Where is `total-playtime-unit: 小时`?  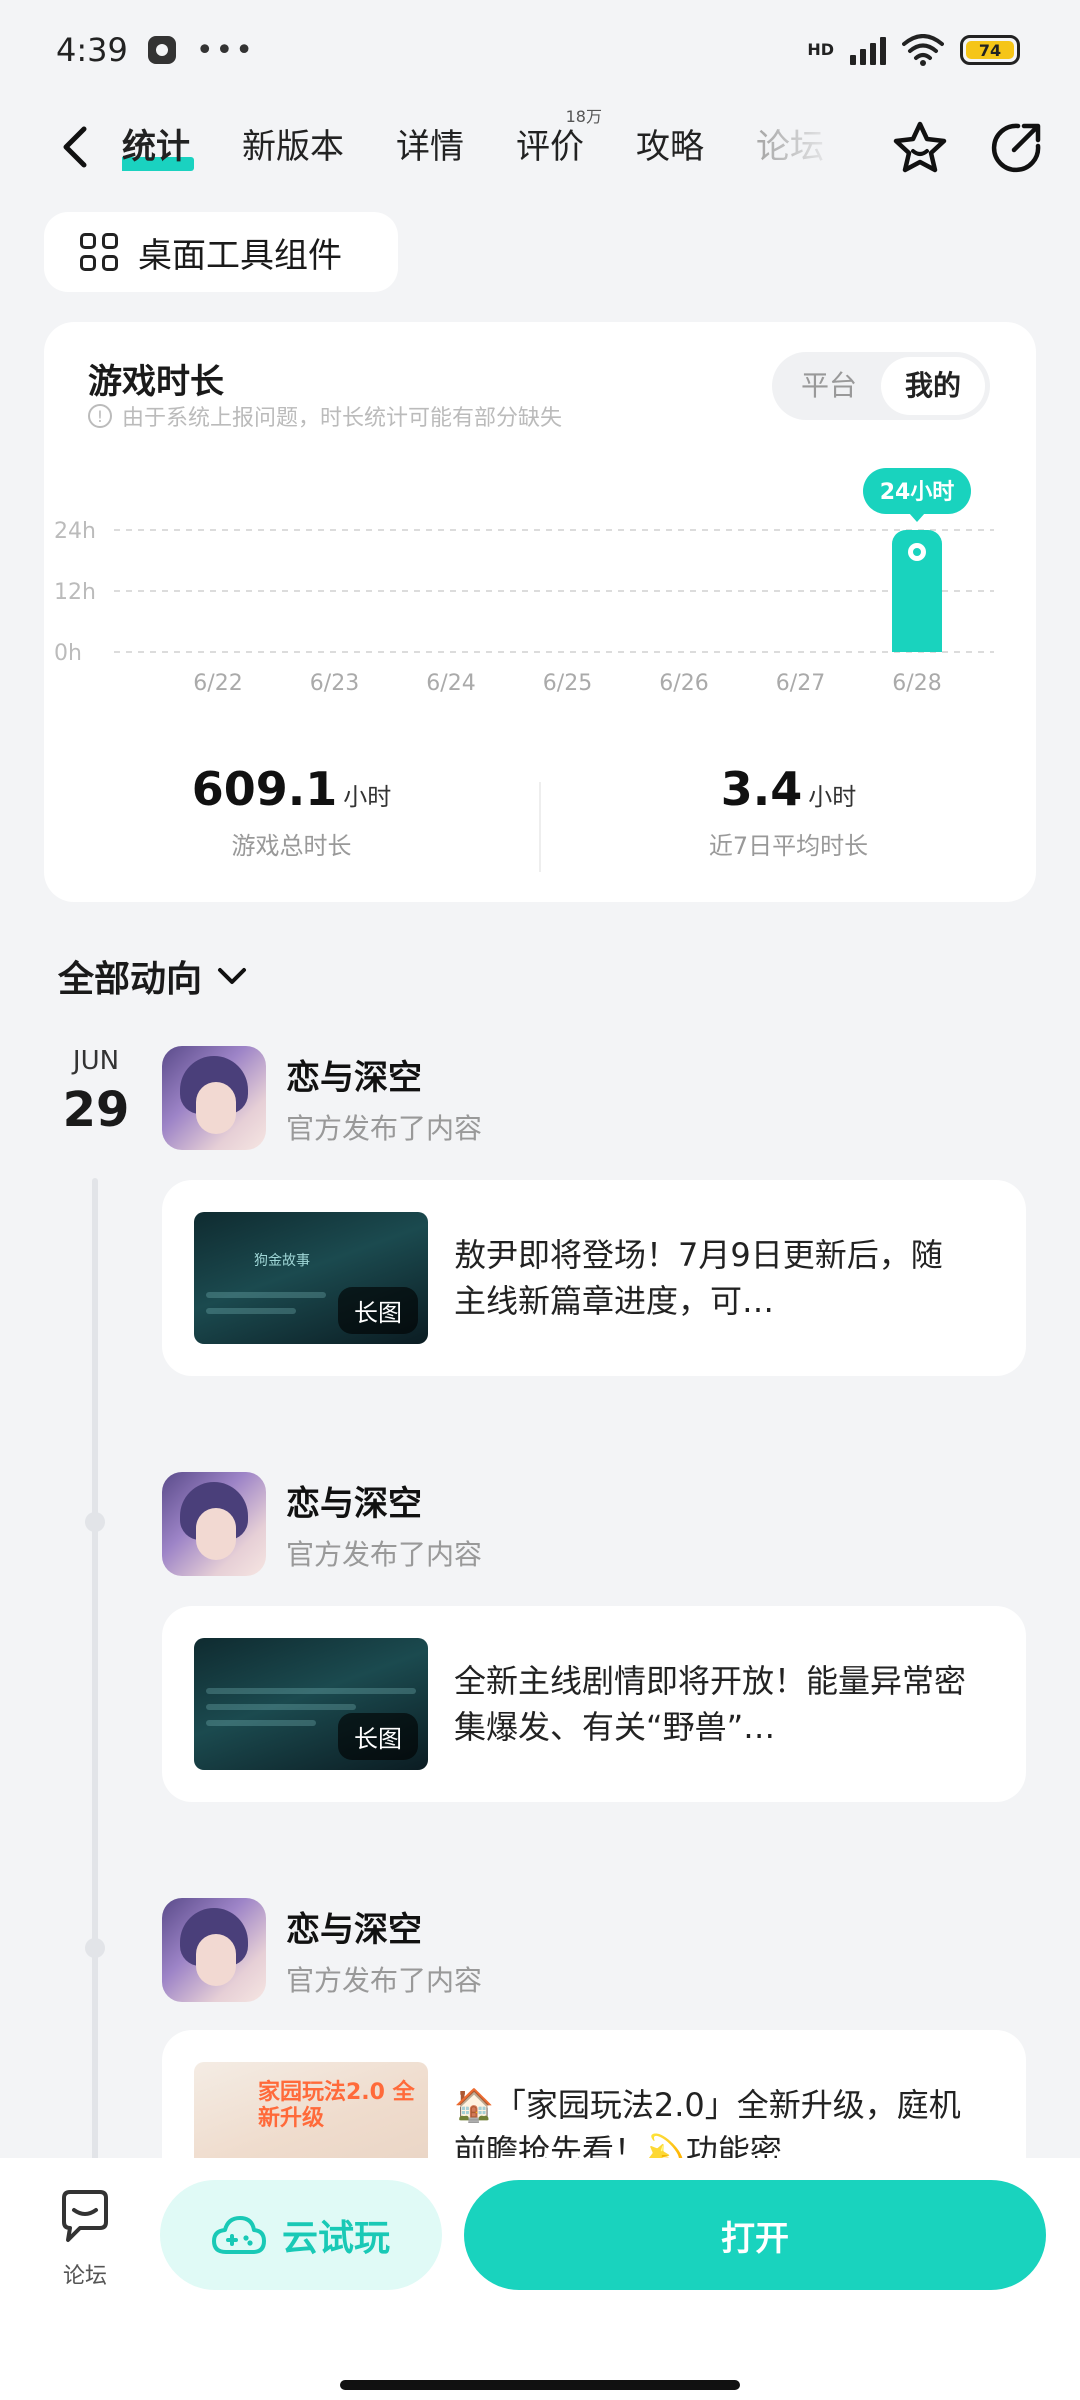
total-playtime-unit: 小时 is located at coordinates (367, 797).